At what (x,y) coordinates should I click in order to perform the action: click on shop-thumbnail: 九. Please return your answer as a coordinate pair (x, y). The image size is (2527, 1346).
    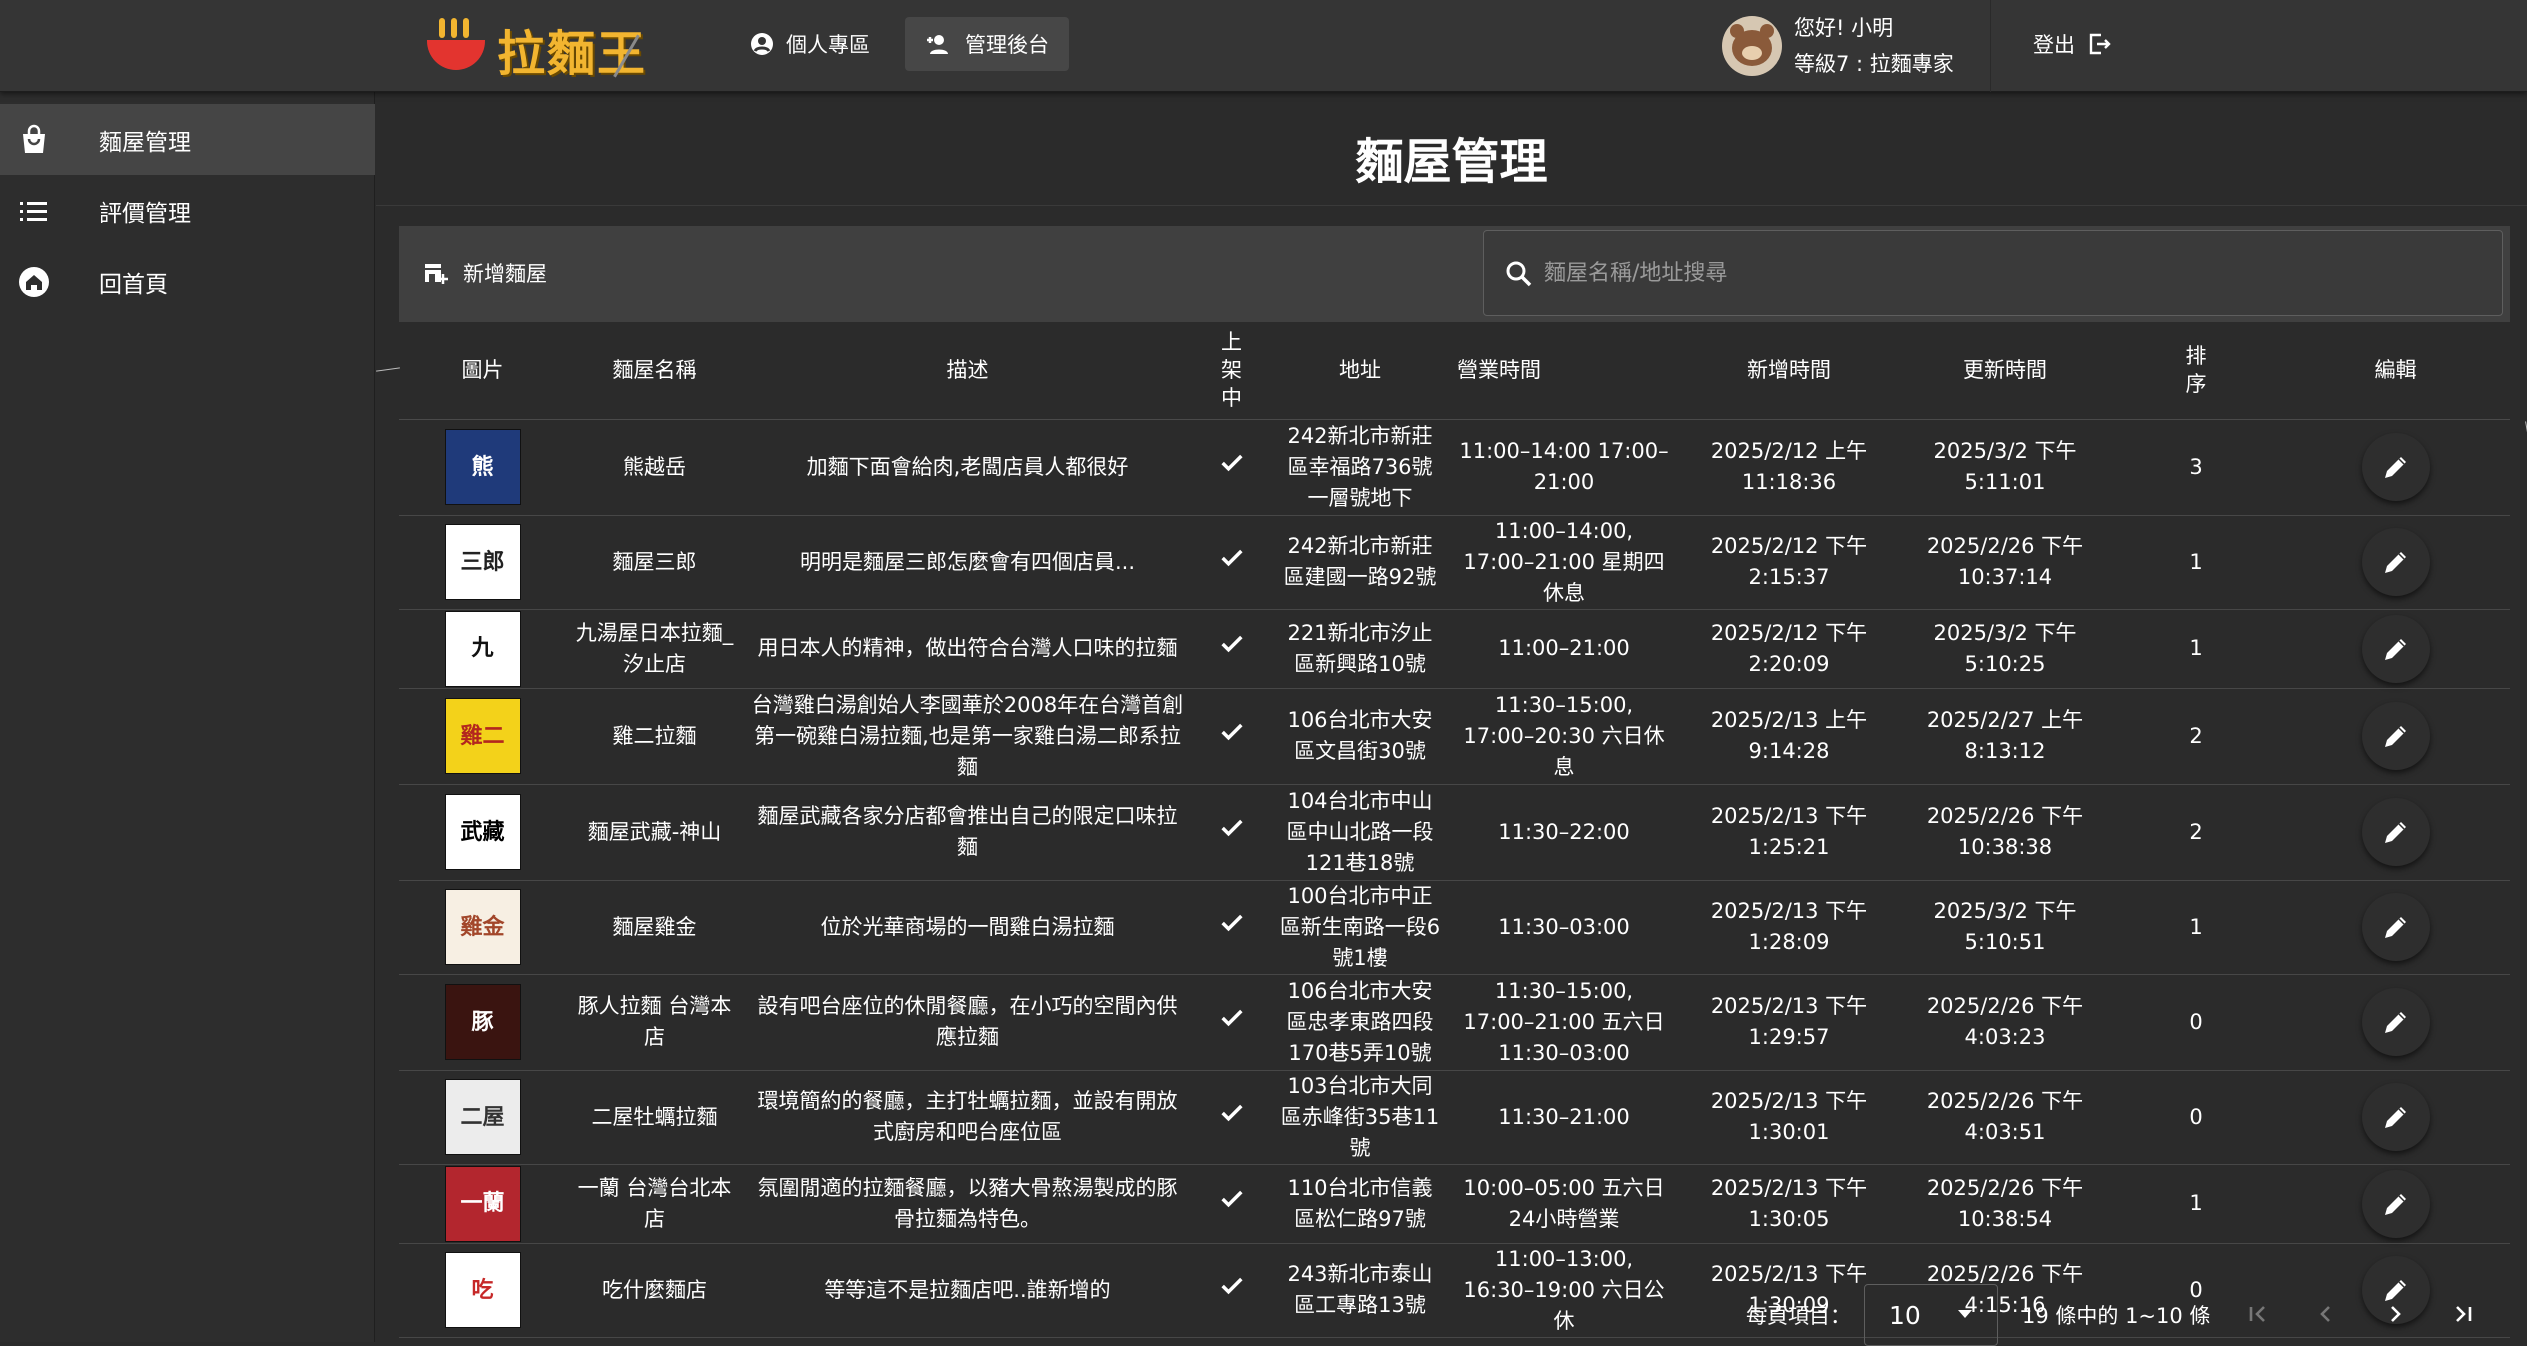
    Looking at the image, I should click on (482, 648).